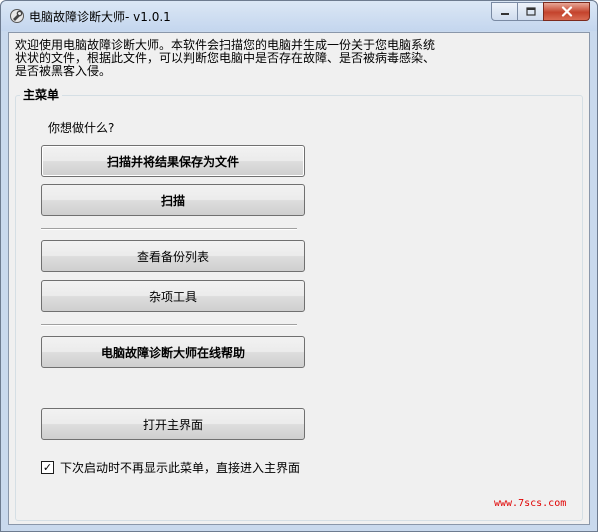  I want to click on open-main-interface-button: 打开主界面, so click(173, 424).